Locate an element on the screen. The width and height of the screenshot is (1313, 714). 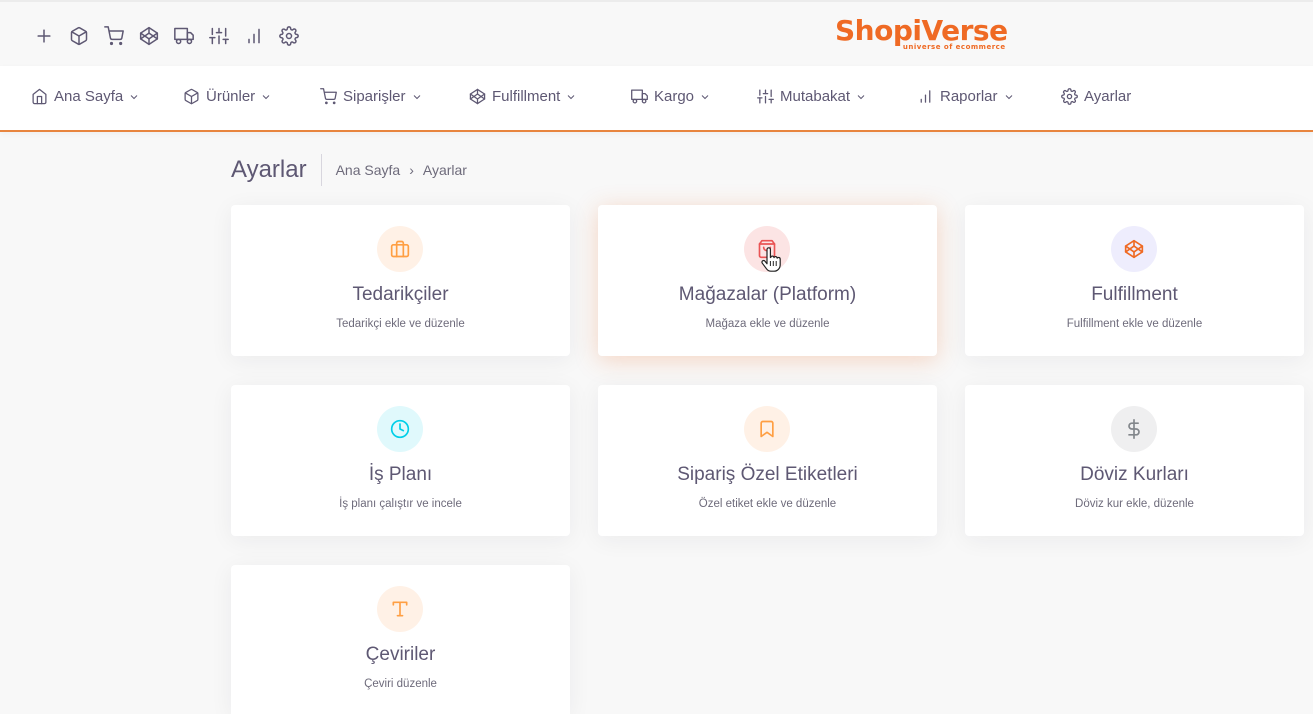
card-title: Tedarikçiler is located at coordinates (400, 294).